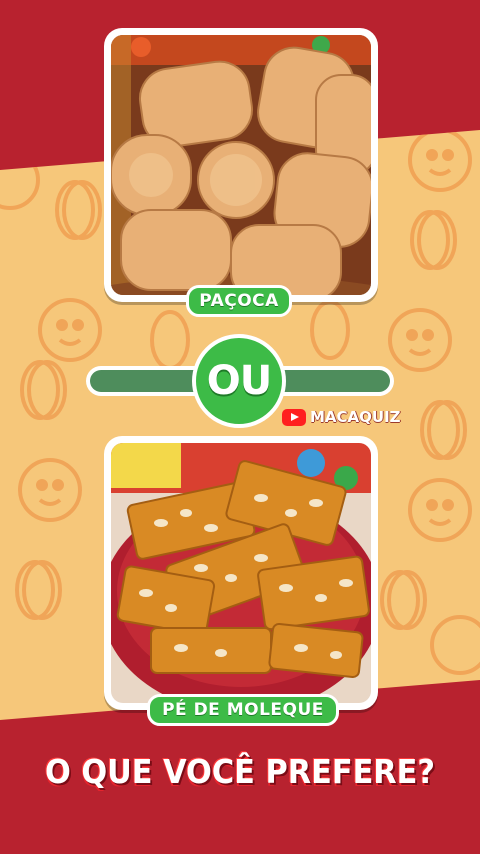 The image size is (480, 854). I want to click on youtube-icon, so click(294, 417).